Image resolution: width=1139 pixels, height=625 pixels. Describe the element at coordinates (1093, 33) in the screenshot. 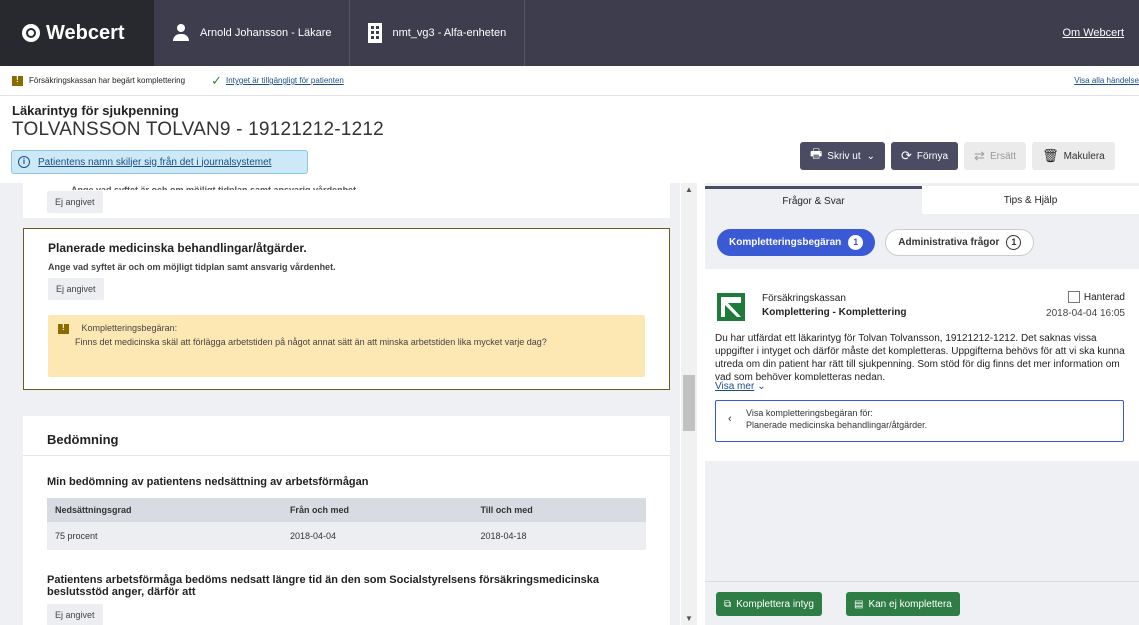

I see `about-webcert-link: Om Webcert` at that location.